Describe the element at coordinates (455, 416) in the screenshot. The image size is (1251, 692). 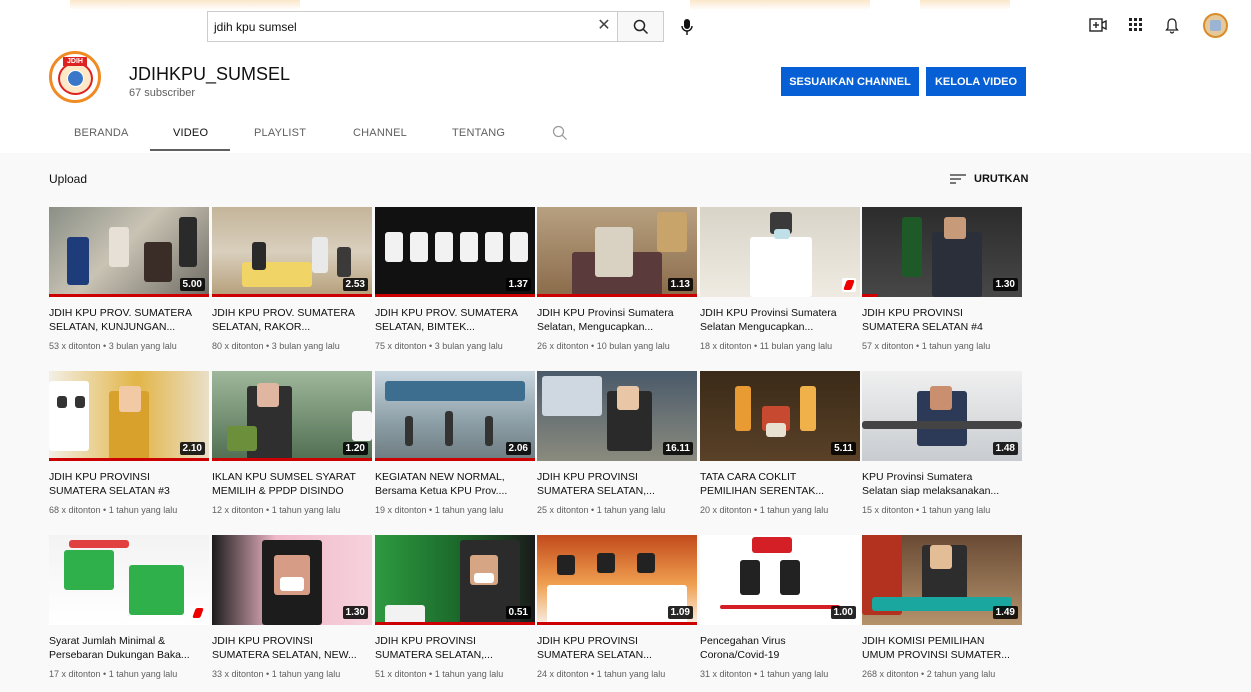
I see `video-thumbnail: 2.06` at that location.